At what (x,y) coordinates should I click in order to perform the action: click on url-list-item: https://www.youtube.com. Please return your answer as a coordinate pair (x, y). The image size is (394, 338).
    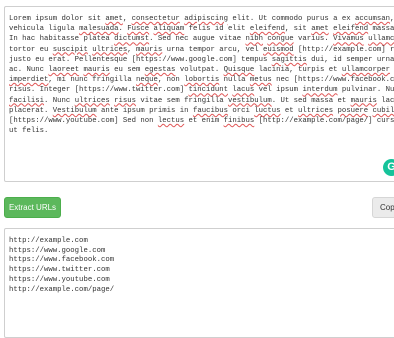
    Looking at the image, I should click on (59, 279).